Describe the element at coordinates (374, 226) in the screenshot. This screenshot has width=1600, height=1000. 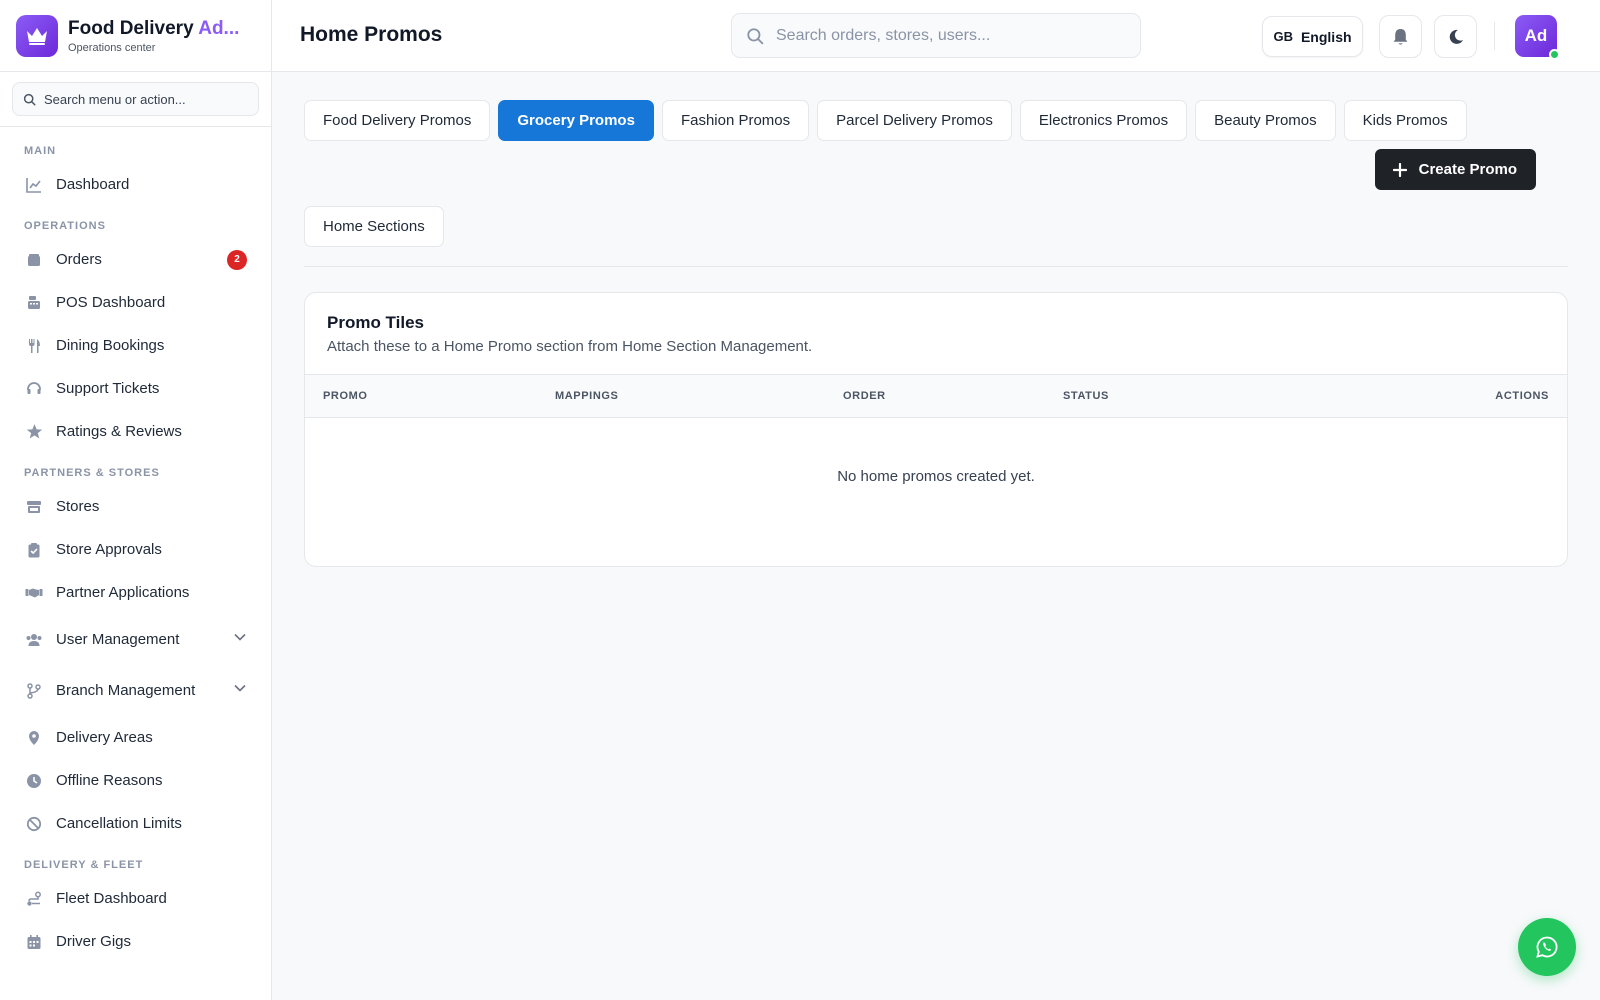
I see `home-sections-button: Home Sections` at that location.